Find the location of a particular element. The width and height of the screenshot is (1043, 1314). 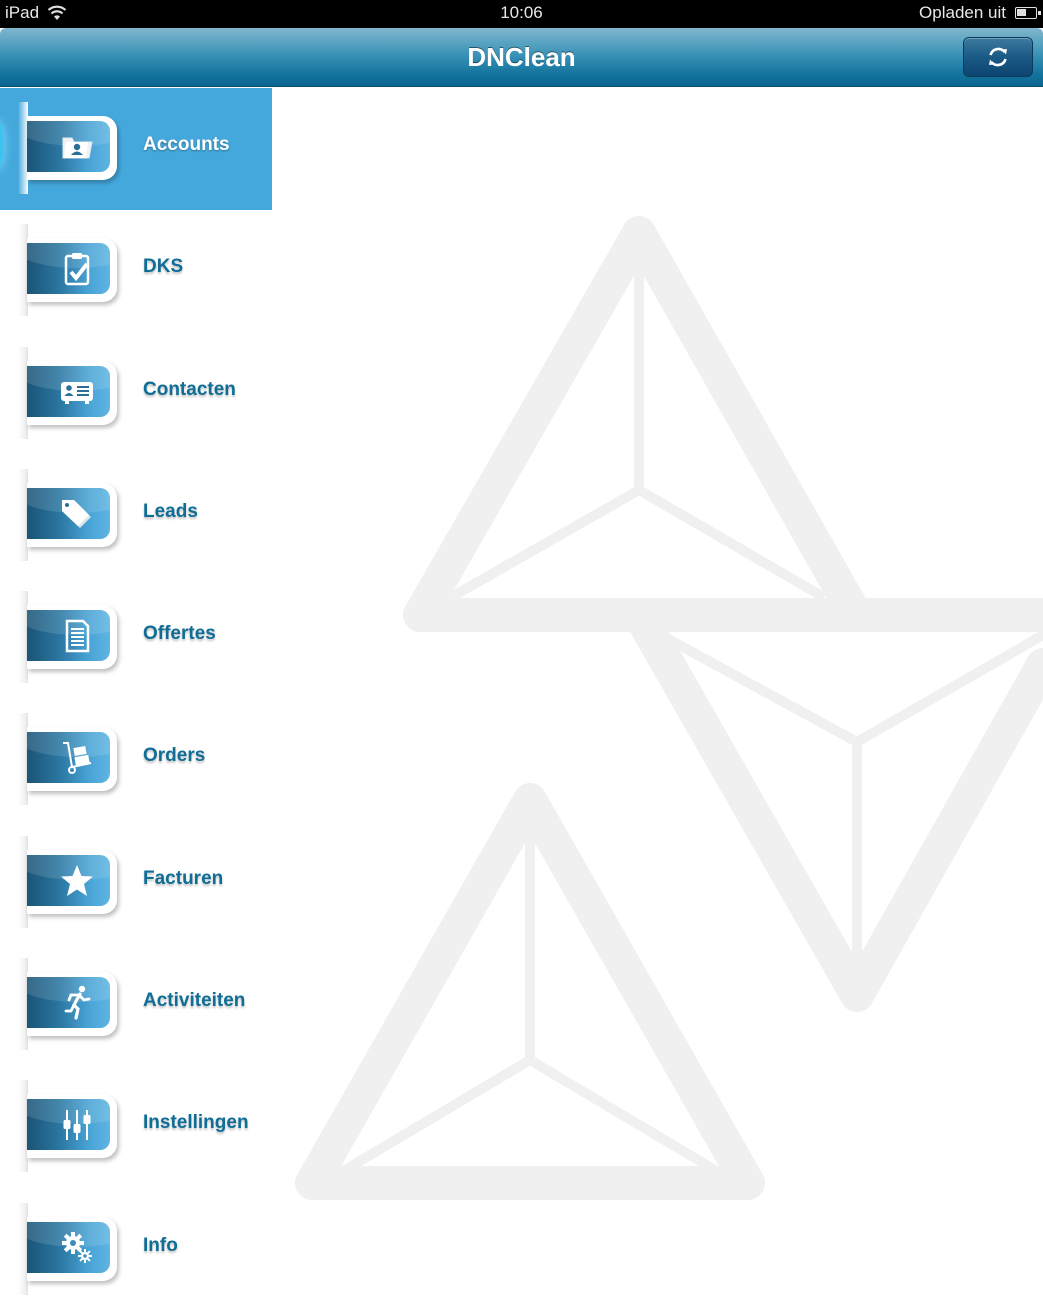

menu-label: Orders is located at coordinates (174, 756).